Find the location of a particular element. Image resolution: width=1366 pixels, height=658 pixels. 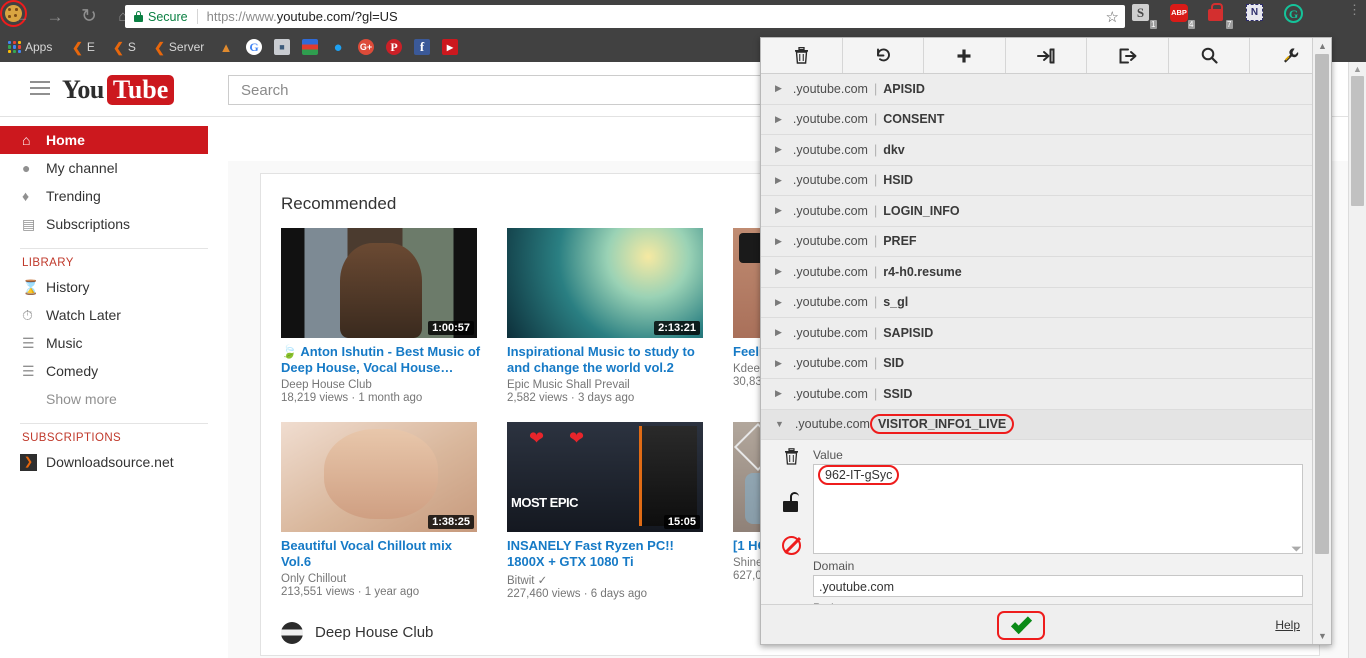

block-cookie-button is located at coordinates (791, 558).